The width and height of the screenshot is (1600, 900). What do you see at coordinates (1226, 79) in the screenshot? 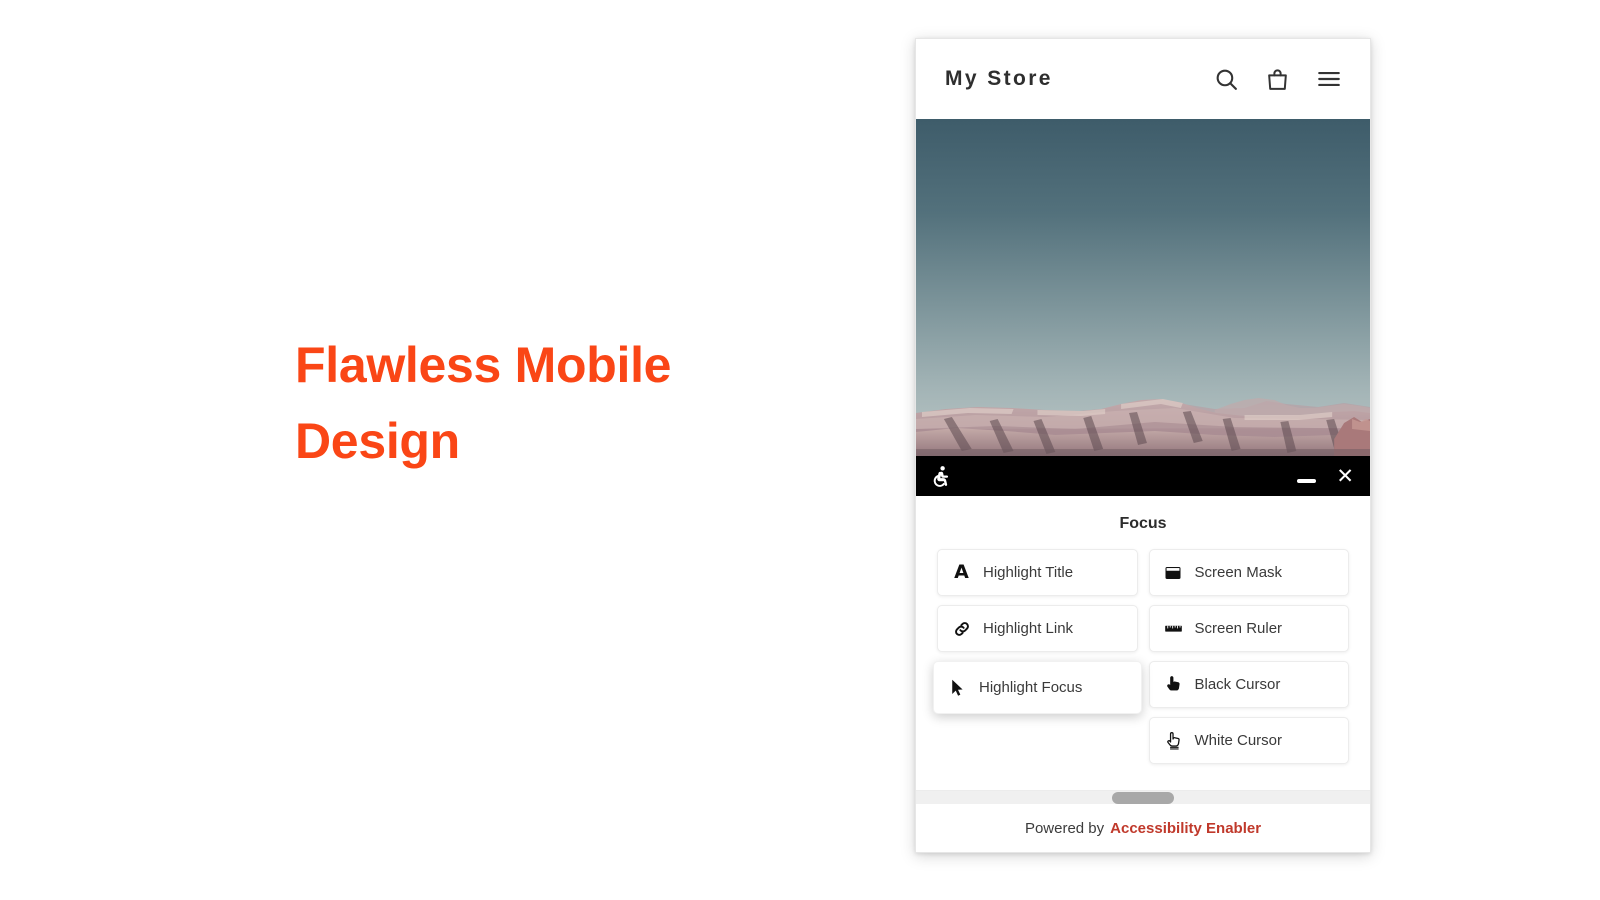
I see `search-icon` at bounding box center [1226, 79].